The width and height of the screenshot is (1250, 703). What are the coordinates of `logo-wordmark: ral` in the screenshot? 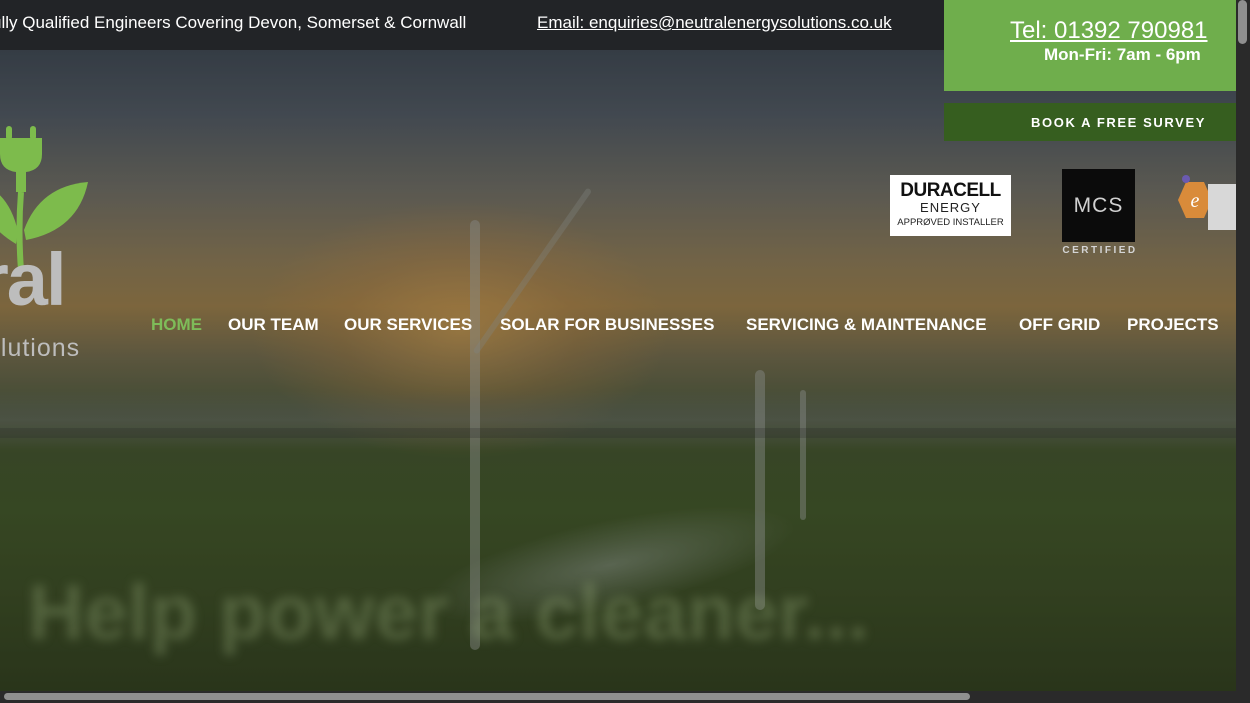 It's located at (33, 279).